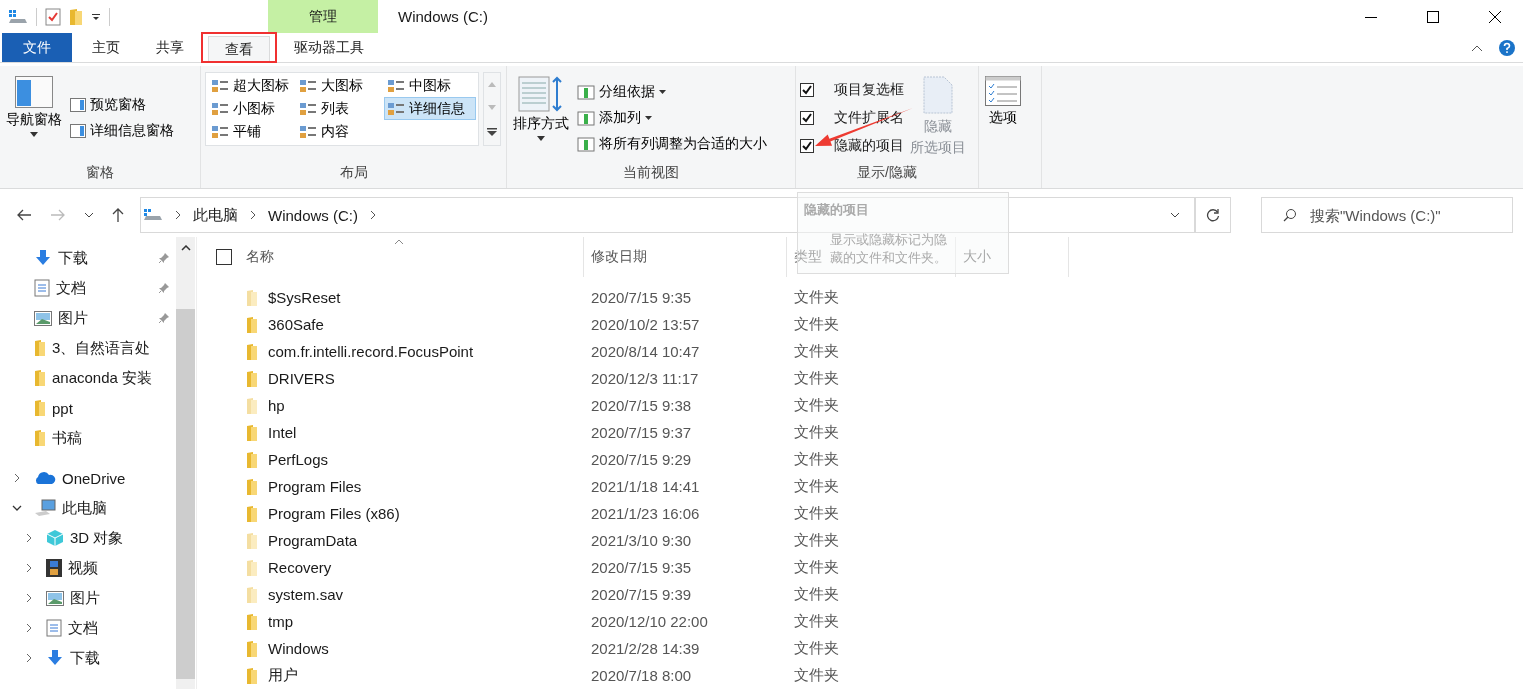 This screenshot has width=1523, height=689. Describe the element at coordinates (313, 215) in the screenshot. I see `breadcrumb: Windows (C:)` at that location.